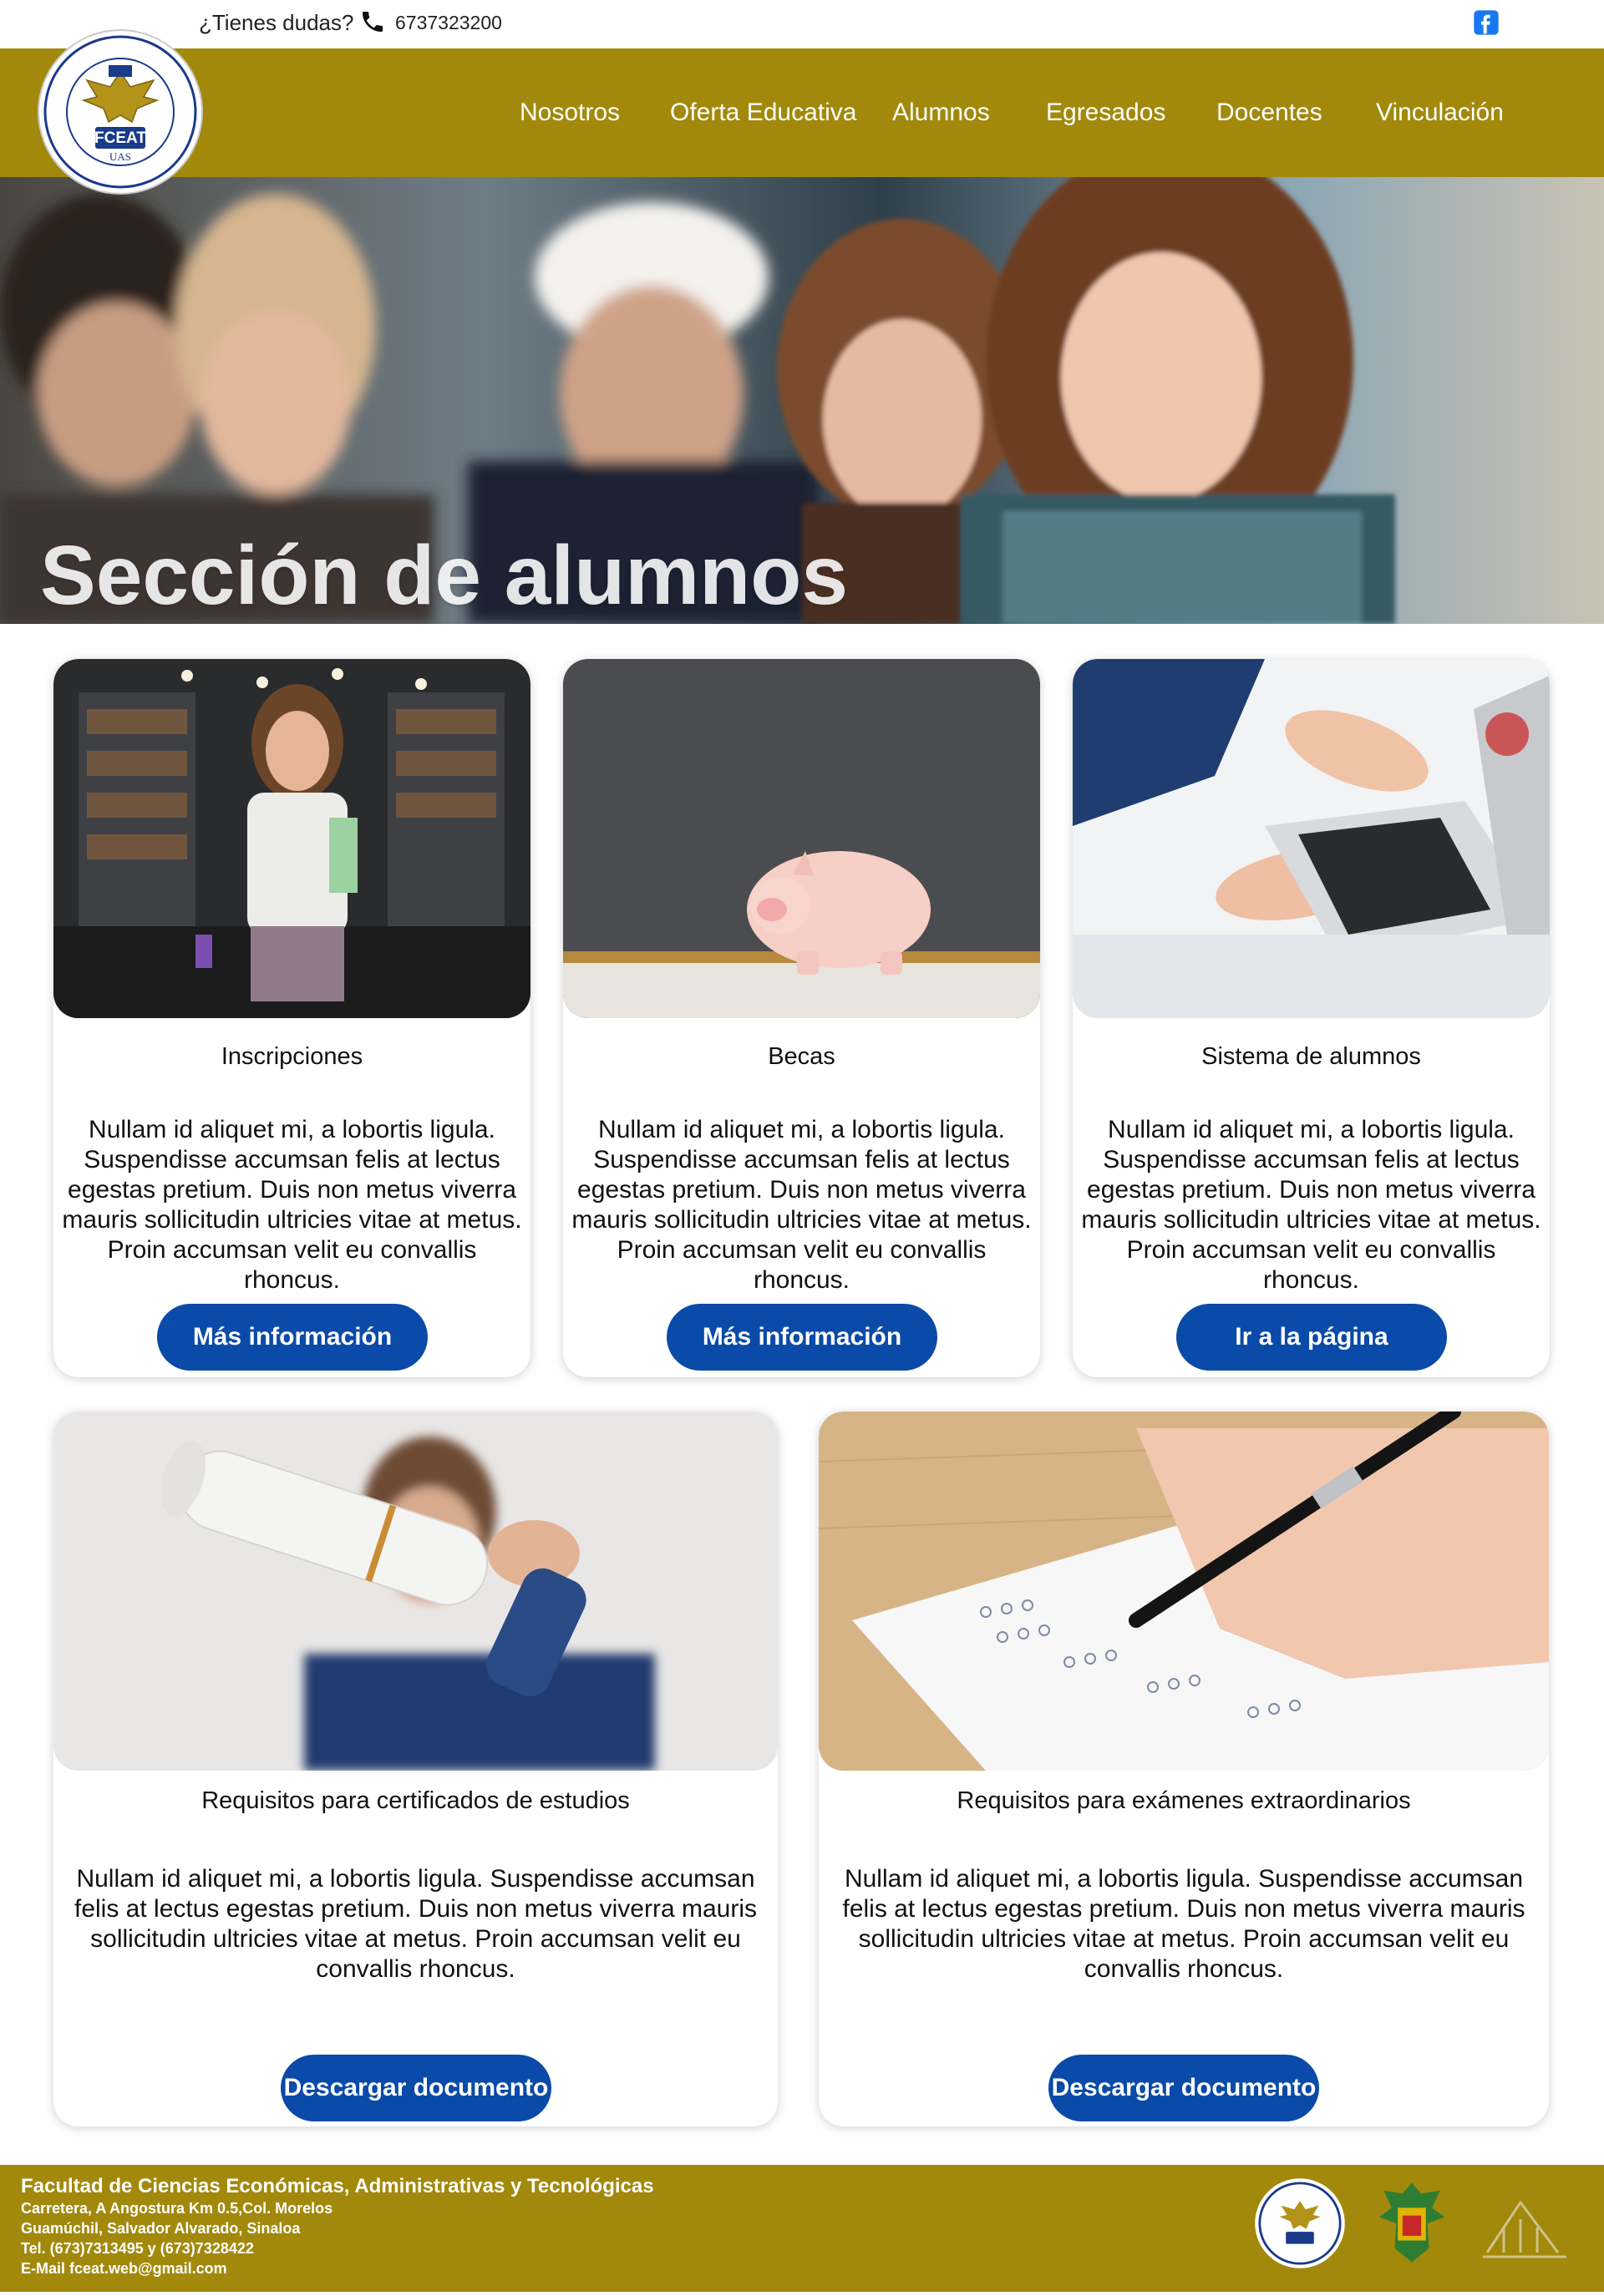 This screenshot has height=2296, width=1604. What do you see at coordinates (137, 2248) in the screenshot?
I see `footer-phone: Tel. (673)7313495 y (673)7328422` at bounding box center [137, 2248].